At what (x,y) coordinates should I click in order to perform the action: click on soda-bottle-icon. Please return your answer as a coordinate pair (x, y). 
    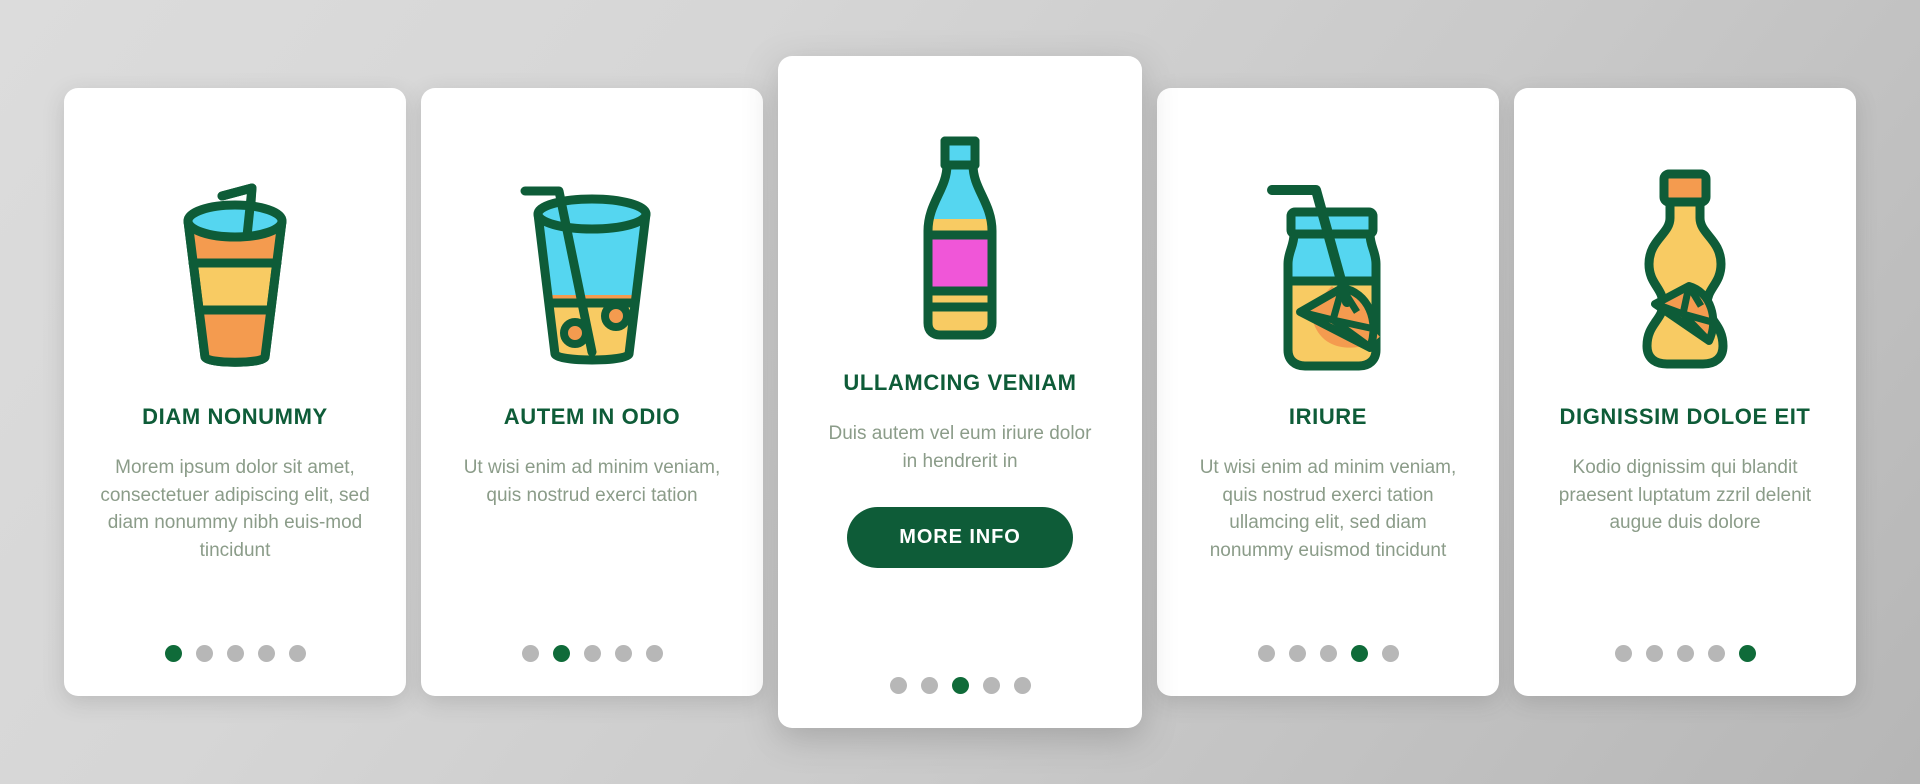
    Looking at the image, I should click on (960, 237).